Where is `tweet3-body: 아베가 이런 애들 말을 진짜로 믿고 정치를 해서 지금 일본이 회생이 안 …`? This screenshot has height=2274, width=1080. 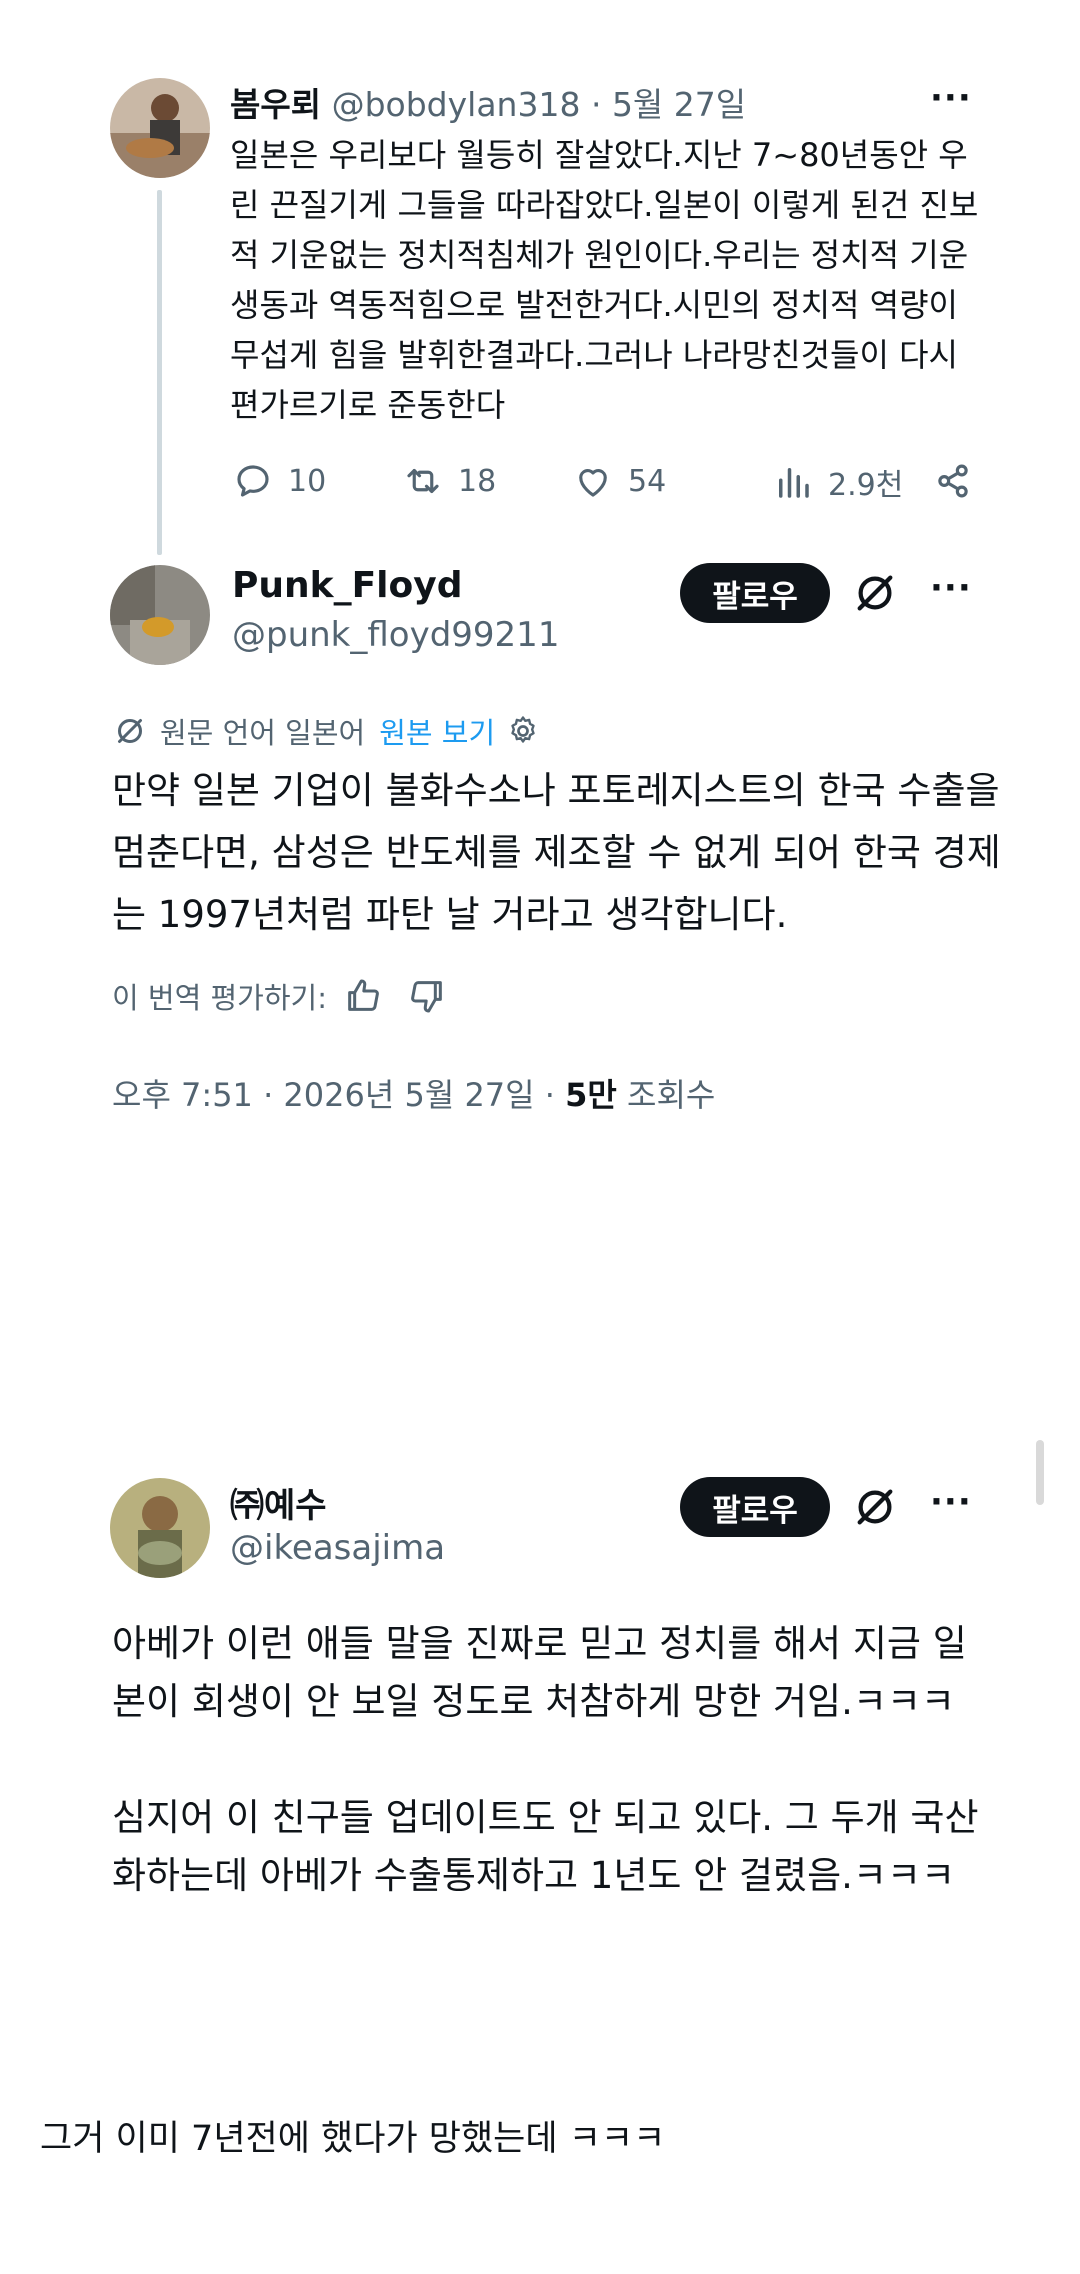
tweet3-body: 아베가 이런 애들 말을 진짜로 믿고 정치를 해서 지금 일본이 회생이 안 … is located at coordinates (545, 1759).